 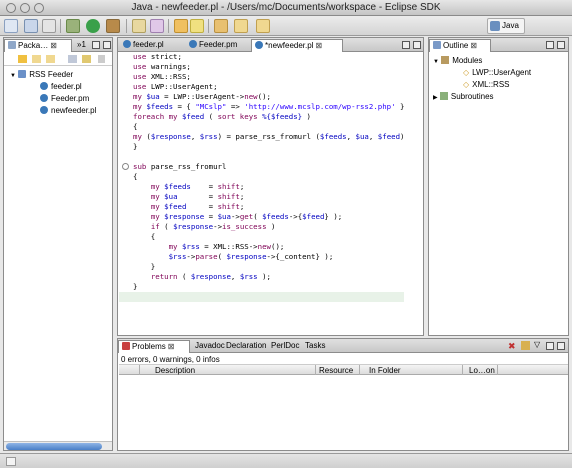 What do you see at coordinates (154, 346) in the screenshot?
I see `tab-problems: Problems ⊠` at bounding box center [154, 346].